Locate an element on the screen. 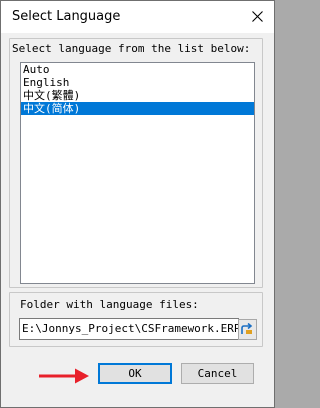 Image resolution: width=320 pixels, height=408 pixels. list-item-auto: Auto is located at coordinates (137, 69).